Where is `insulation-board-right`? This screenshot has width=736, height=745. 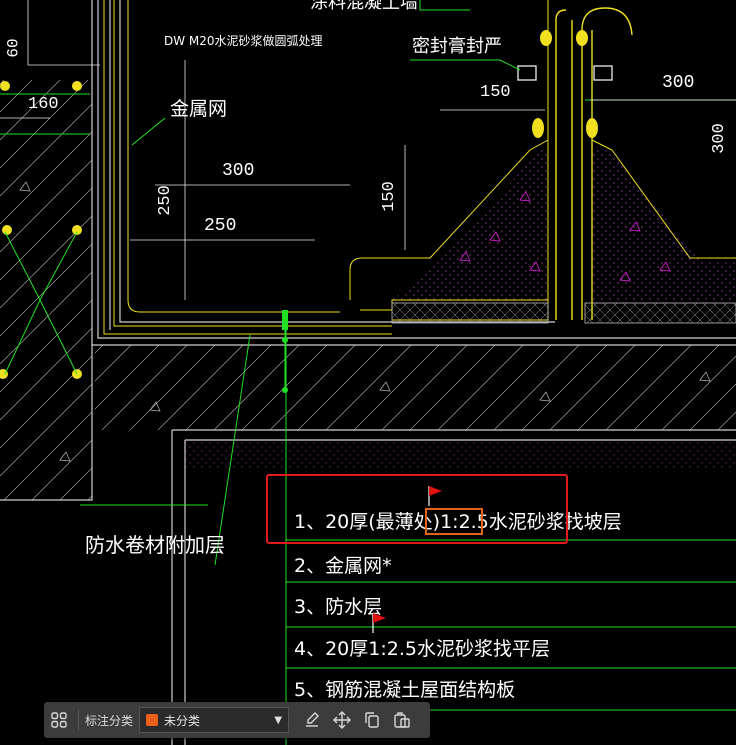
insulation-board-right is located at coordinates (660, 313).